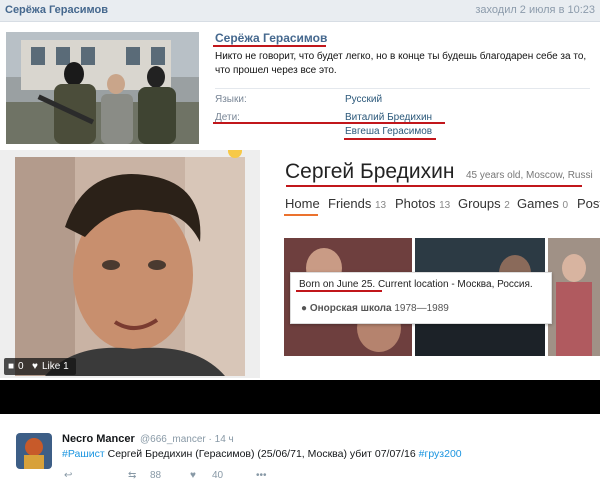 The image size is (600, 490). Describe the element at coordinates (261, 475) in the screenshot. I see `more-icon: •••` at that location.